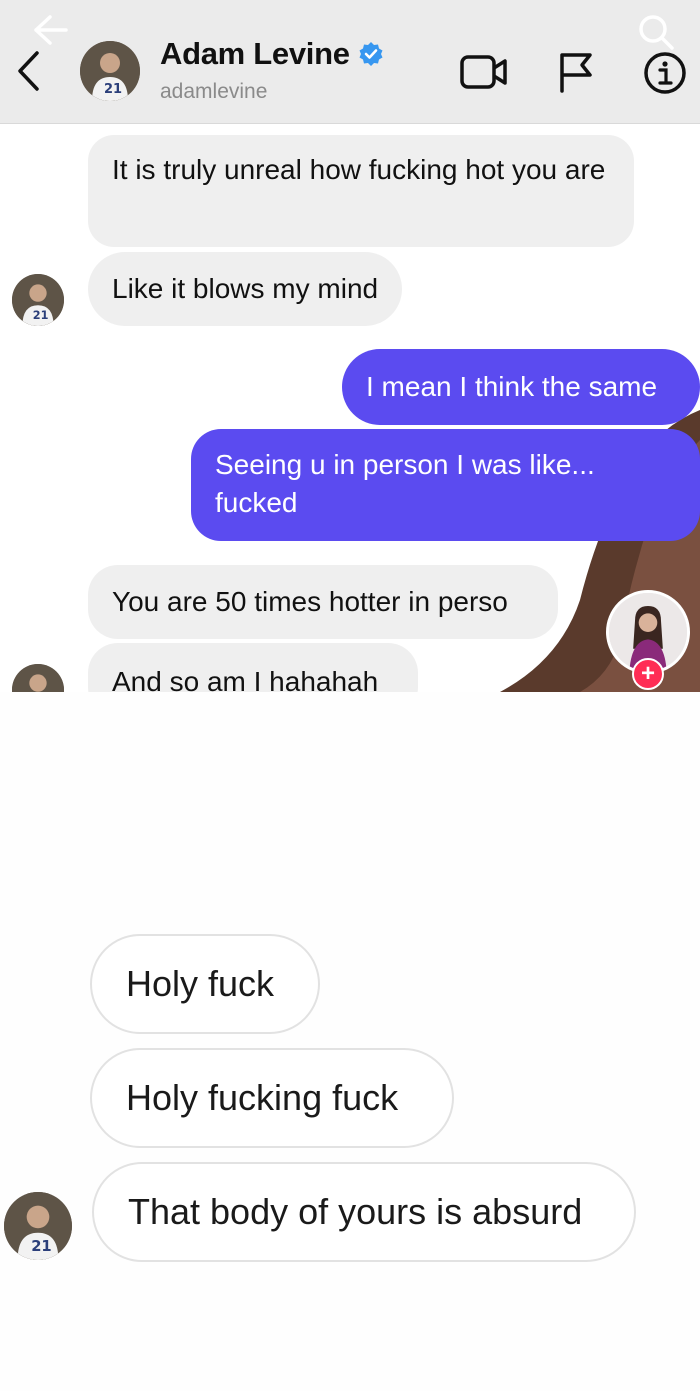 This screenshot has height=1391, width=700. I want to click on plus-icon: +, so click(647, 673).